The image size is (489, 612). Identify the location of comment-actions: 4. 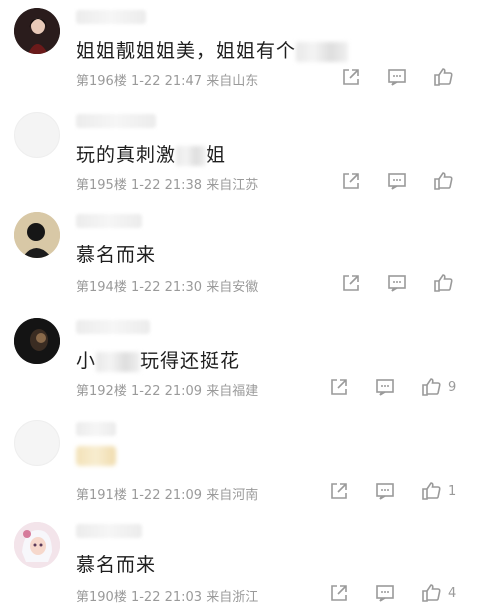
(392, 593).